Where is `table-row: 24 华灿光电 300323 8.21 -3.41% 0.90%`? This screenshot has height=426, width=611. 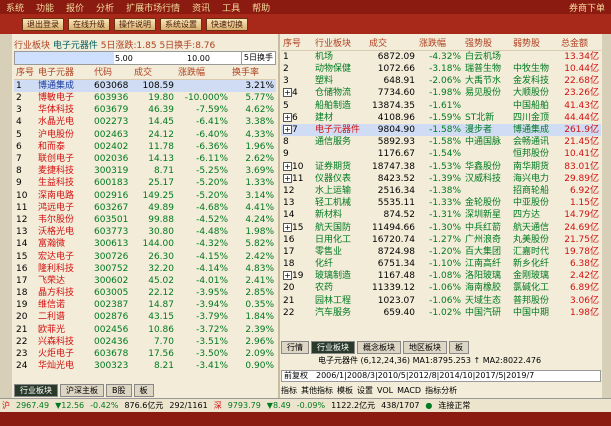
table-row: 24 华灿光电 300323 8.21 -3.41% 0.90% is located at coordinates (145, 366).